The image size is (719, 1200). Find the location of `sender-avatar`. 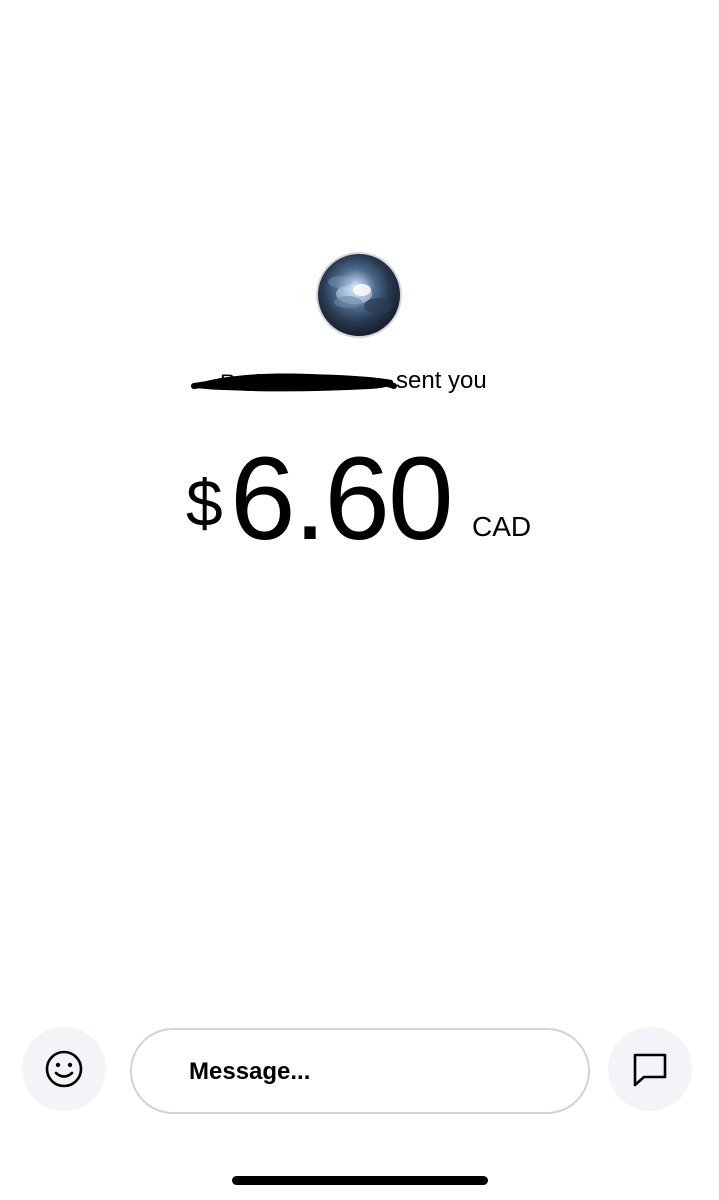

sender-avatar is located at coordinates (359, 295).